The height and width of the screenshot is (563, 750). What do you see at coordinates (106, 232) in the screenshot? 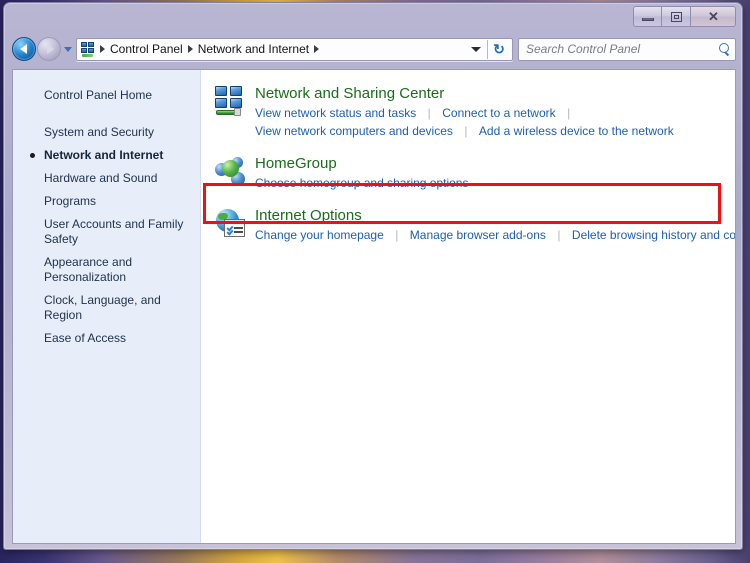
I see `sidebar-item-user-accounts-and-family-safety: User Accounts and Family Safety` at bounding box center [106, 232].